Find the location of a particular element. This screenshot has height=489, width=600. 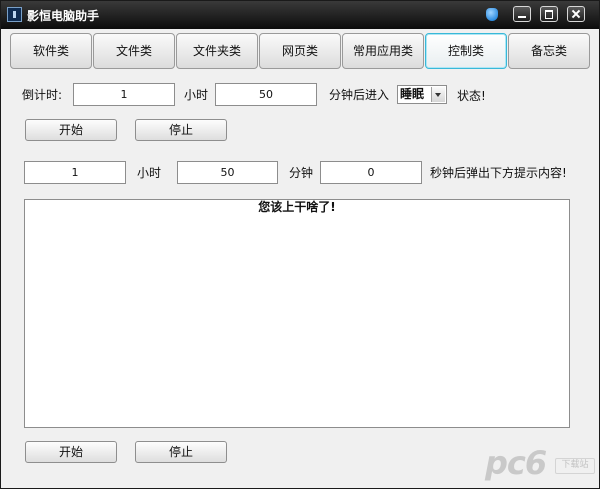

power-mode-value: 睡眠 is located at coordinates (412, 94).